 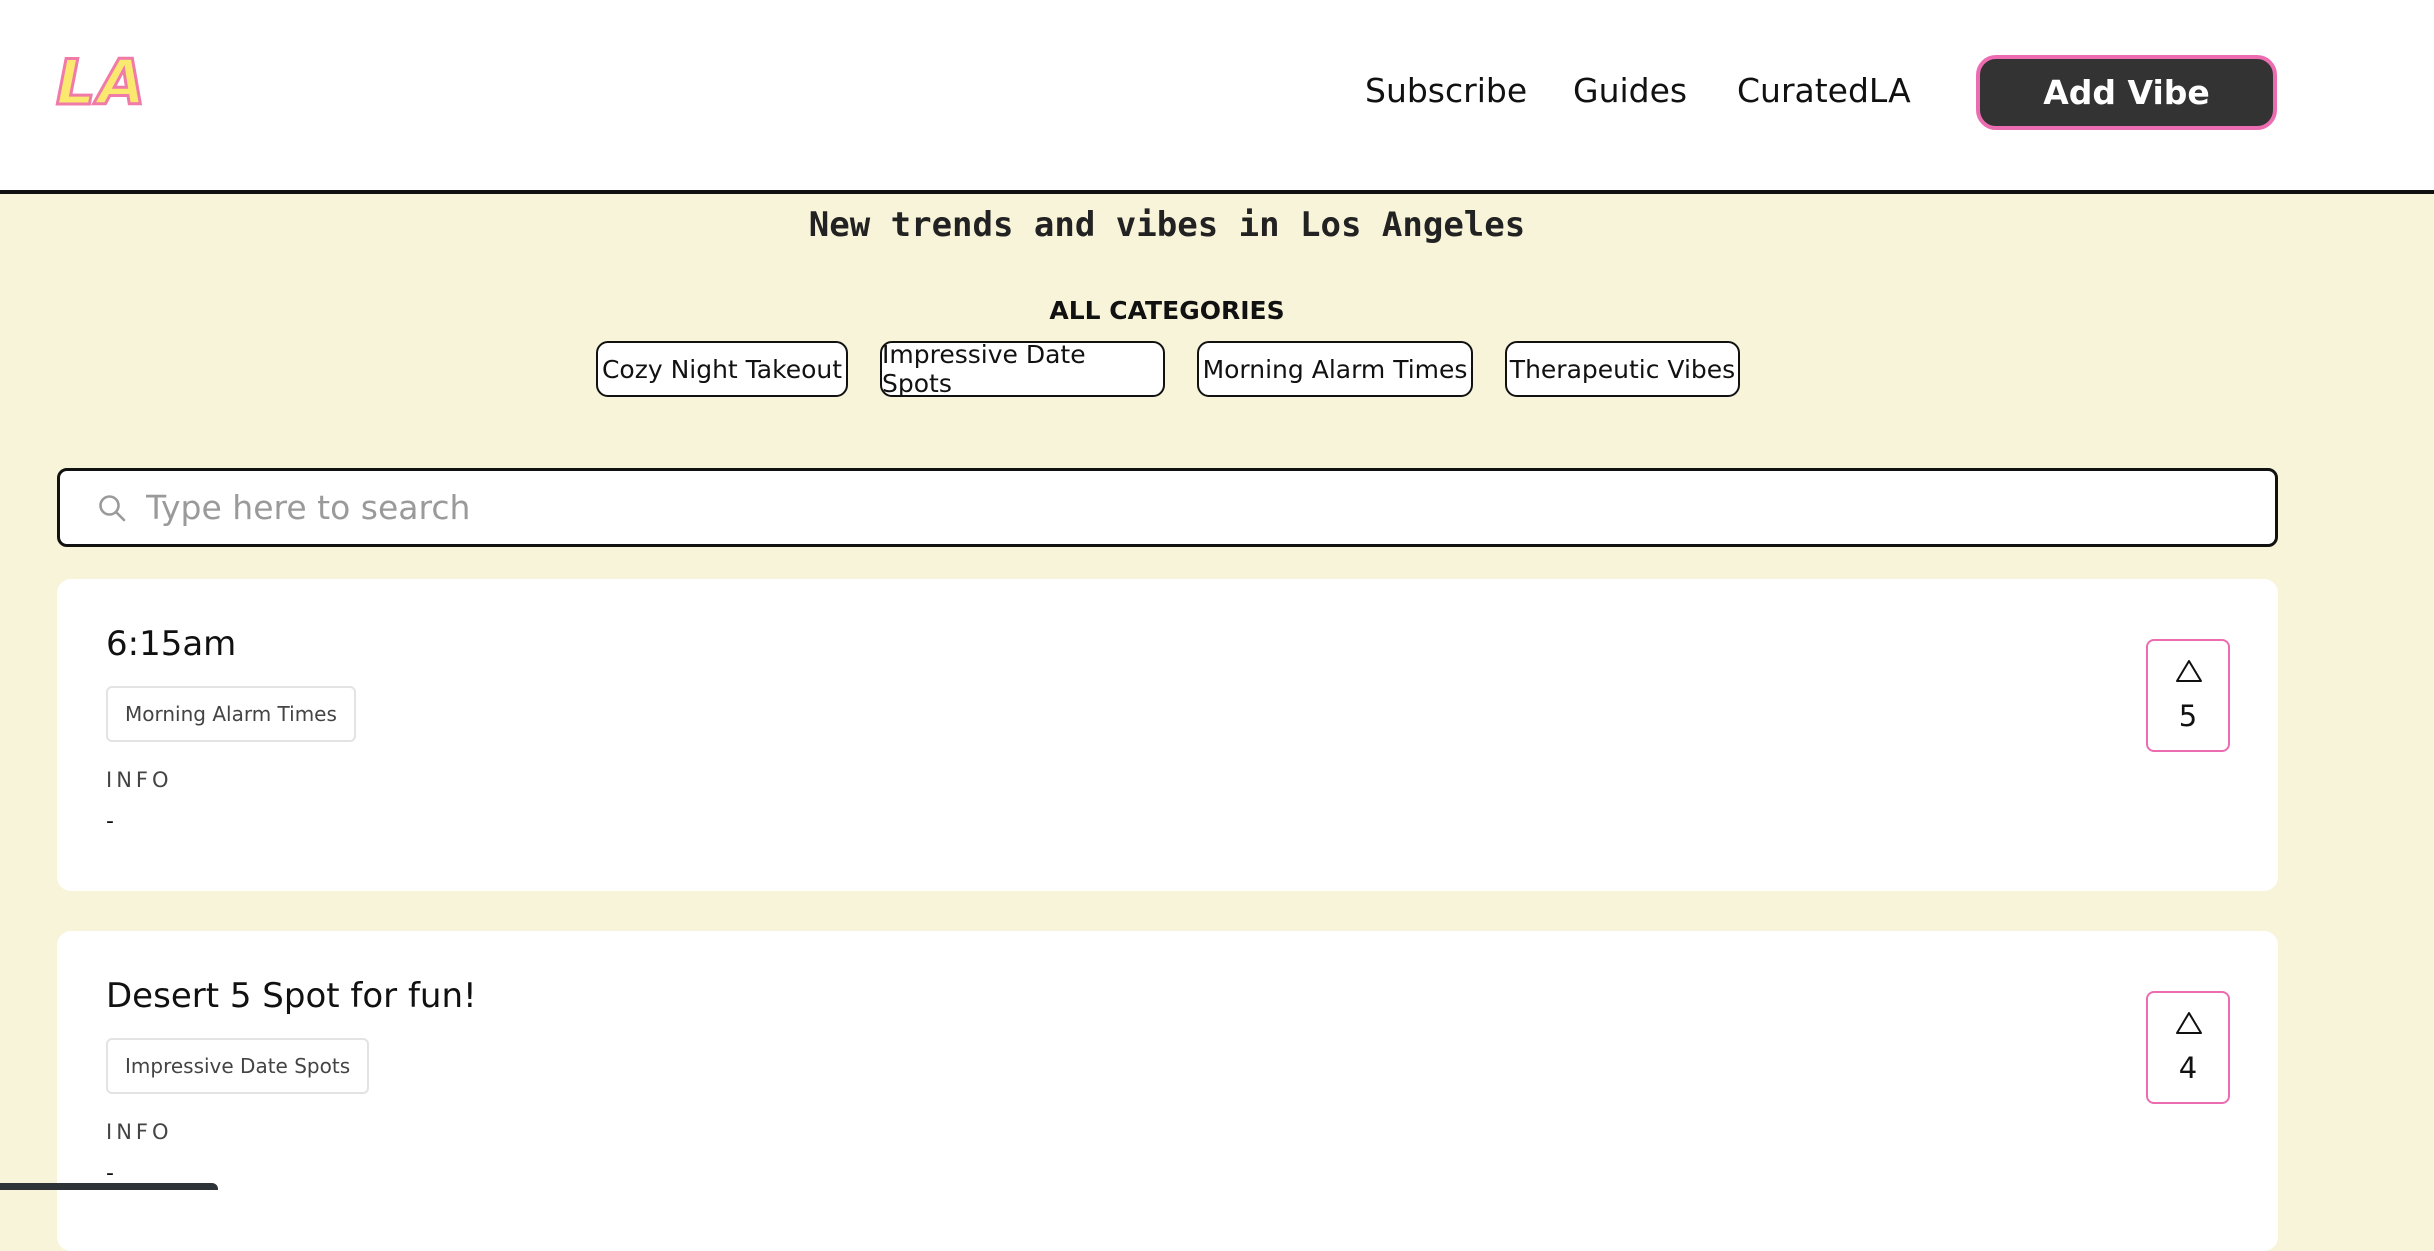 What do you see at coordinates (722, 369) in the screenshot?
I see `category-chip-cozy-night-takeout: Cozy Night Takeout` at bounding box center [722, 369].